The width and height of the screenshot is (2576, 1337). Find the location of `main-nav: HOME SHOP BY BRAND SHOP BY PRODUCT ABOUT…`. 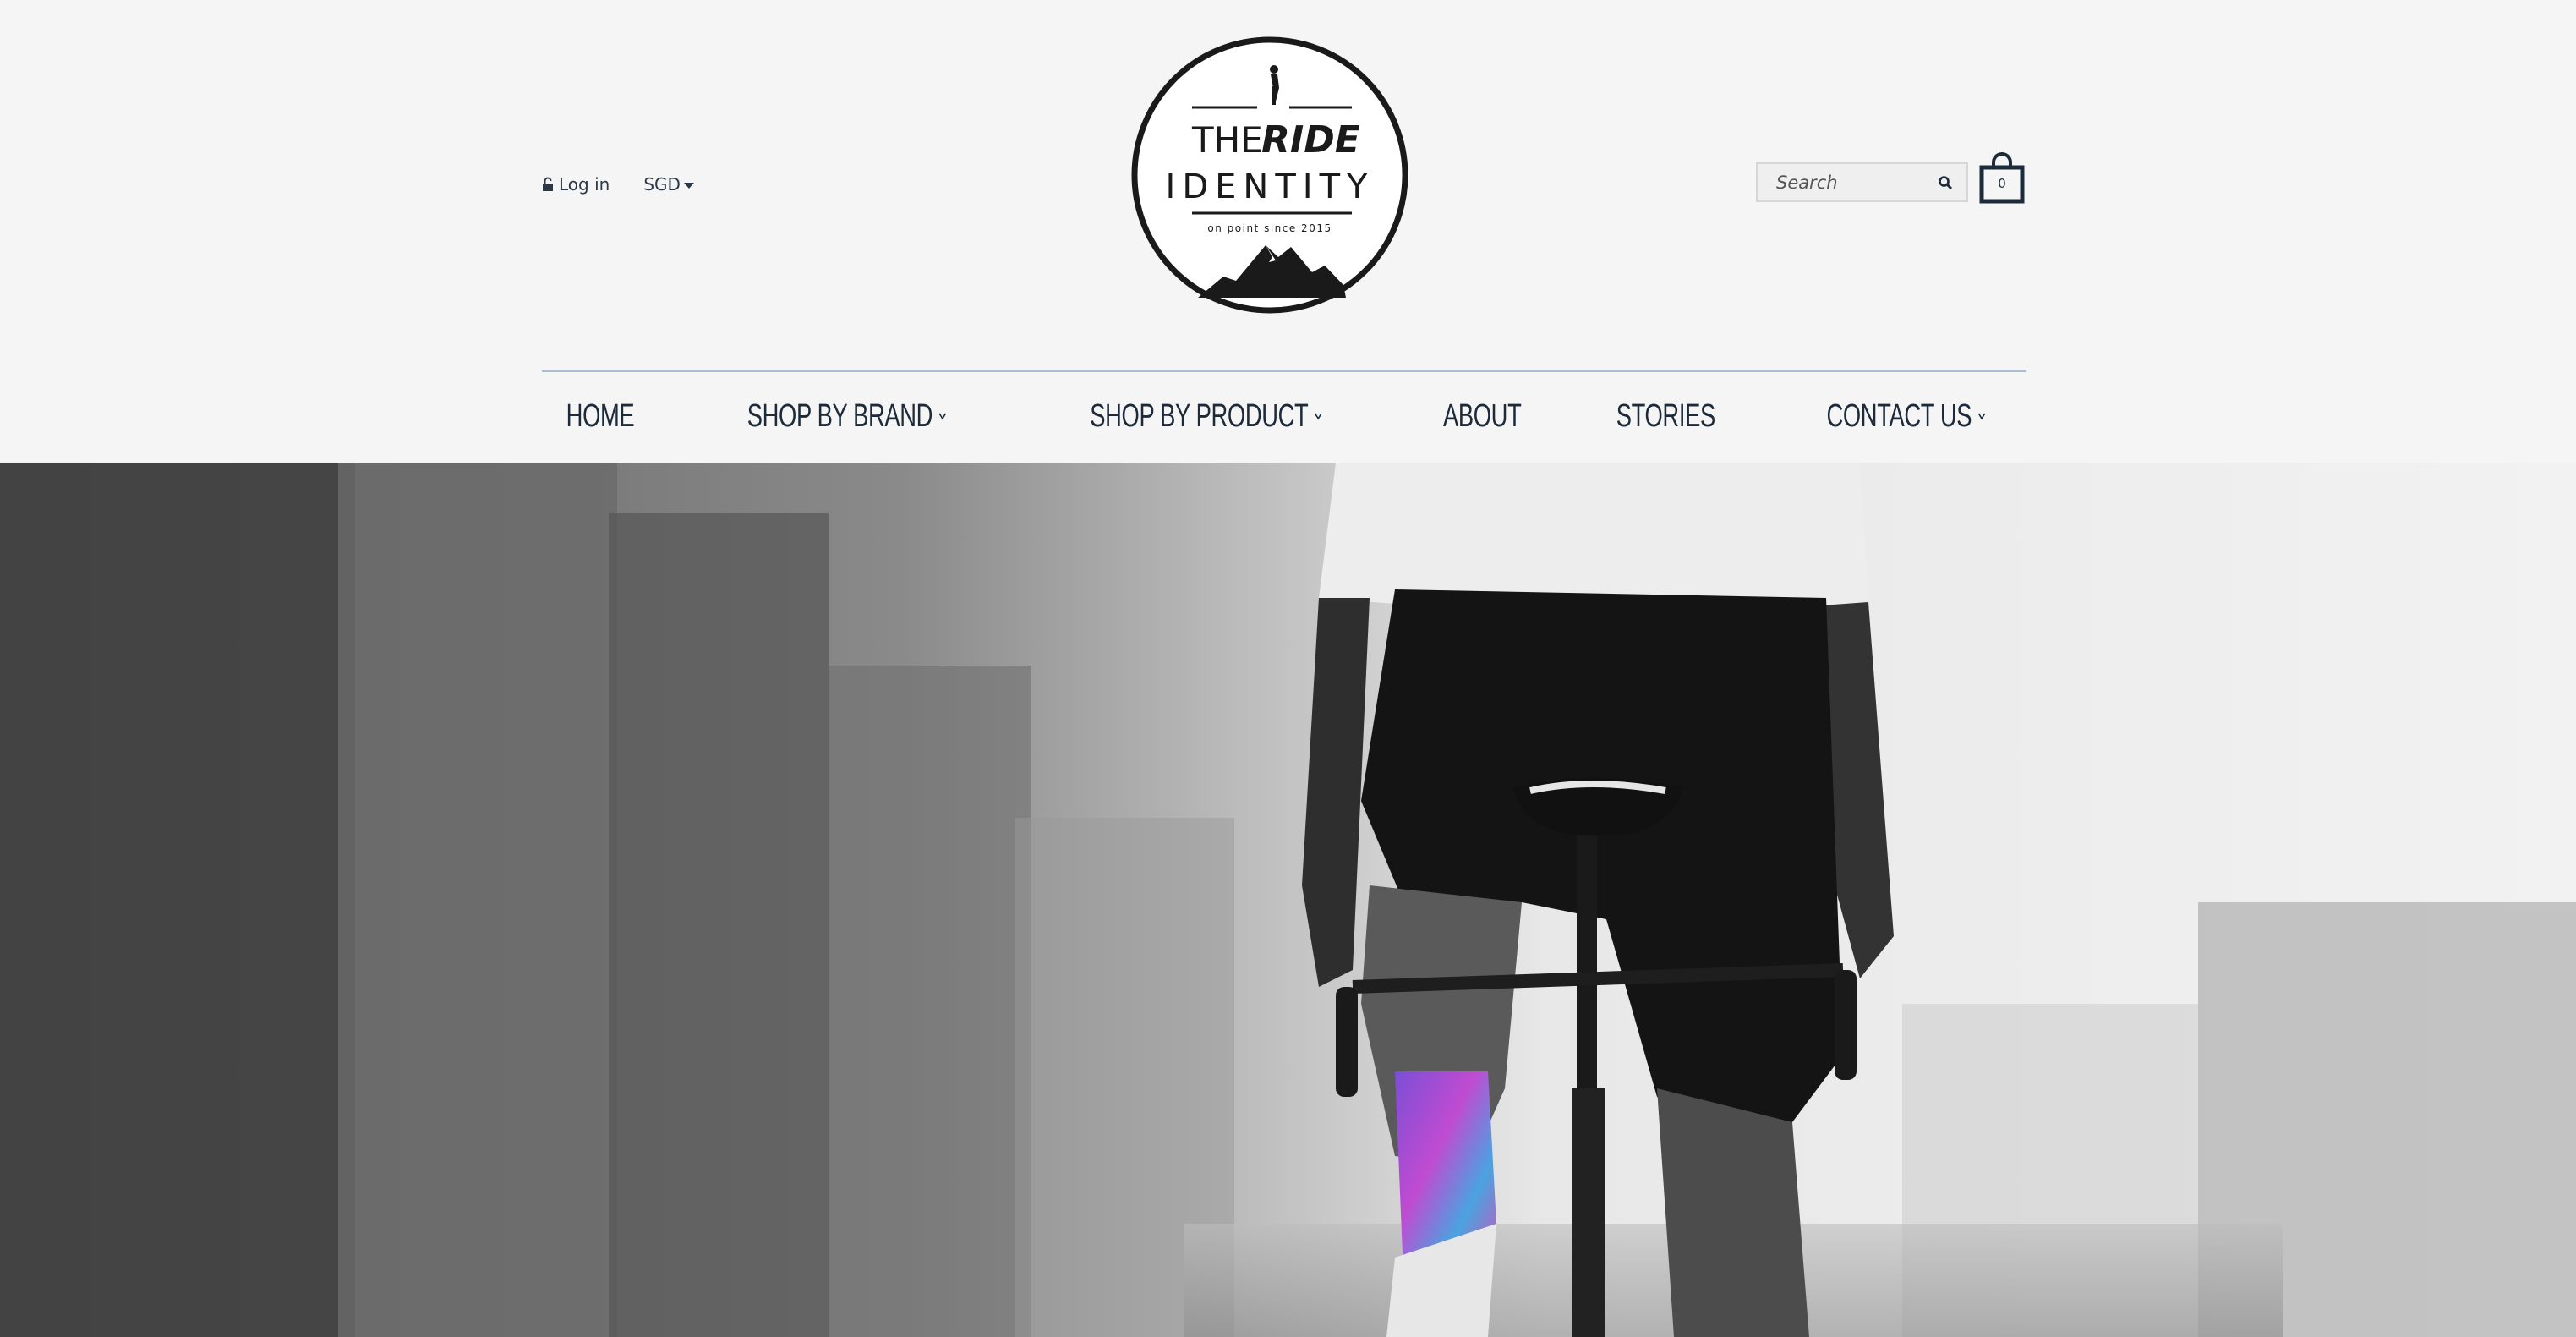

main-nav: HOME SHOP BY BRAND SHOP BY PRODUCT ABOUT… is located at coordinates (1284, 416).